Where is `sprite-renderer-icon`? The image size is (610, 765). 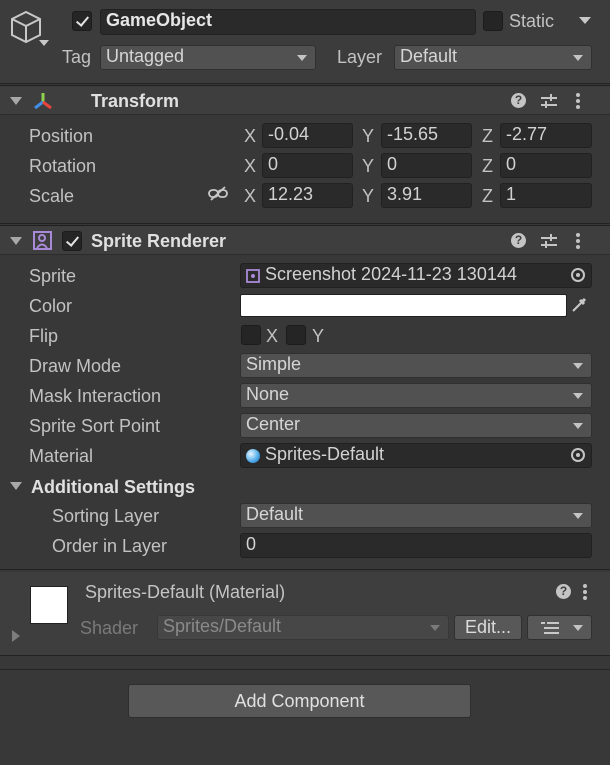 sprite-renderer-icon is located at coordinates (42, 240).